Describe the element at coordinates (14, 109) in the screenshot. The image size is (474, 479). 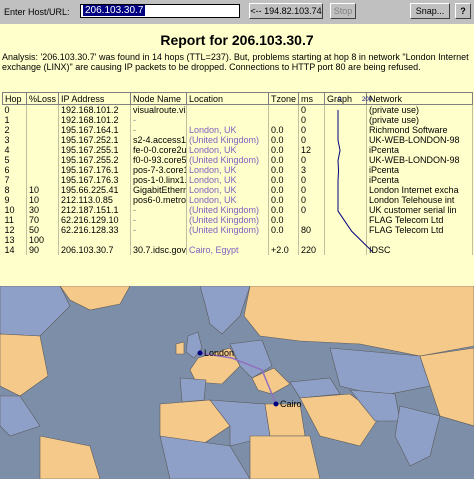
I see `hop-cell: 0` at that location.